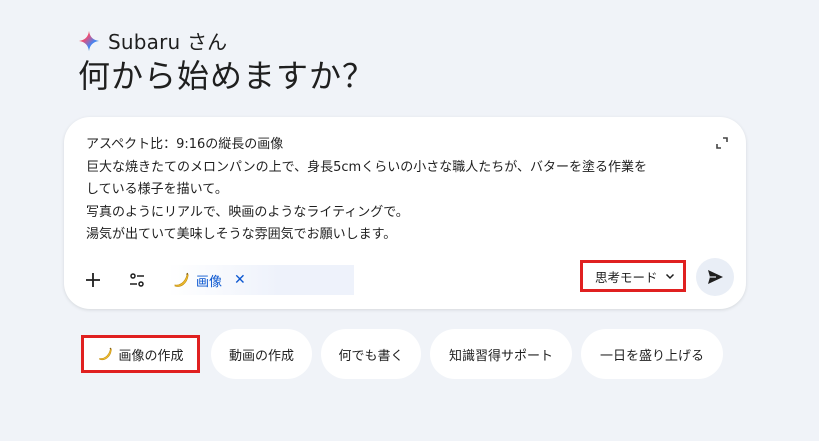  I want to click on prompt-line: 湯気が出ていて美味しそうな雰囲気でお願いします。, so click(241, 235).